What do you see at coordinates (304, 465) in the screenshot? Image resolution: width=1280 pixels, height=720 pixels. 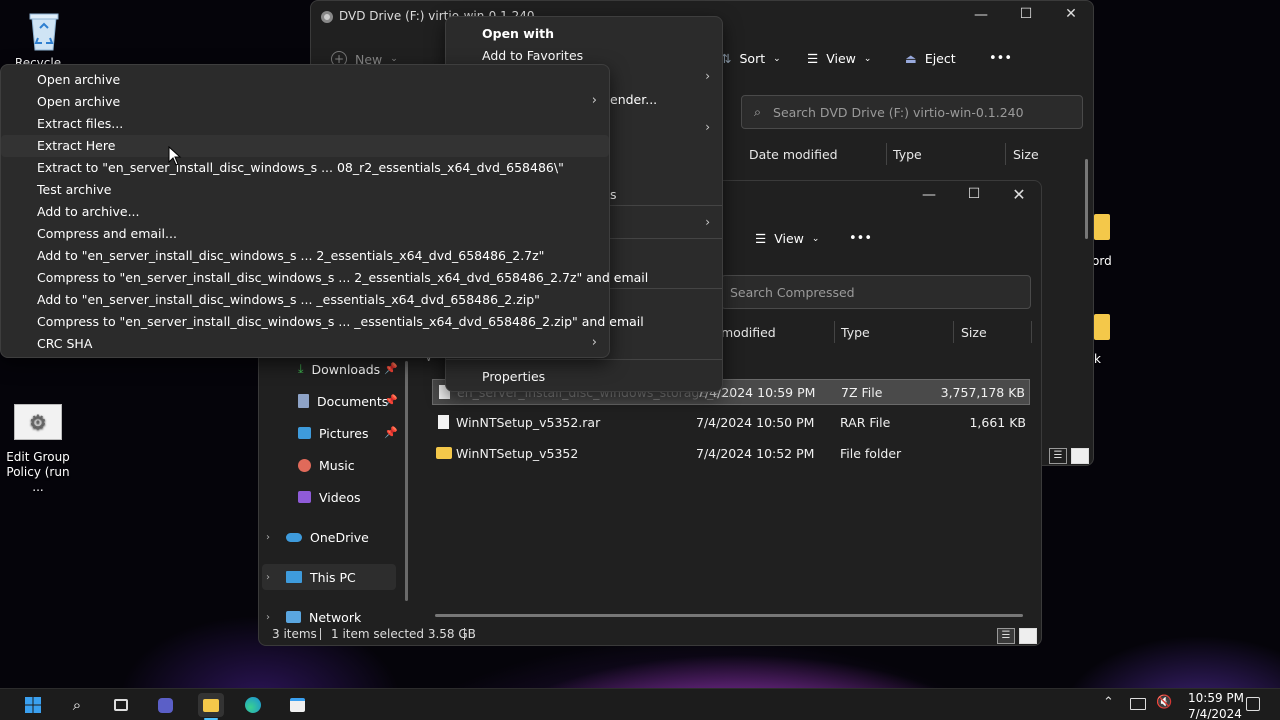 I see `music-icon` at bounding box center [304, 465].